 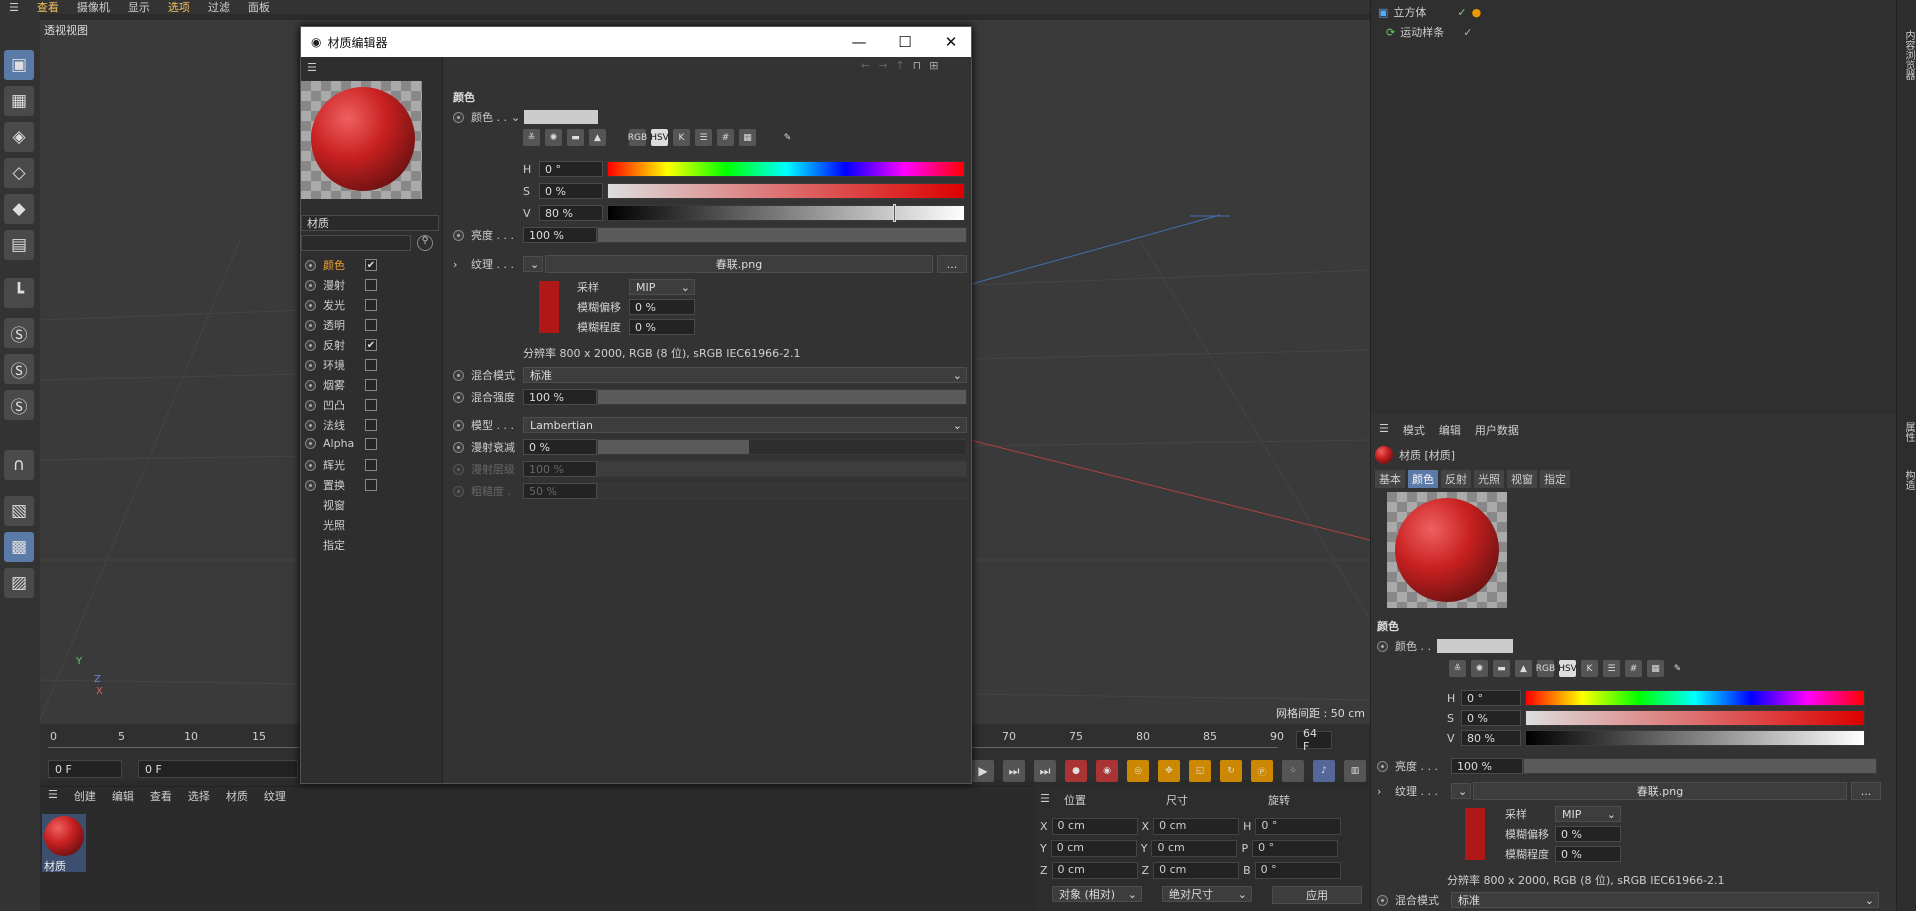 I want to click on blend-strength-slider, so click(x=782, y=397).